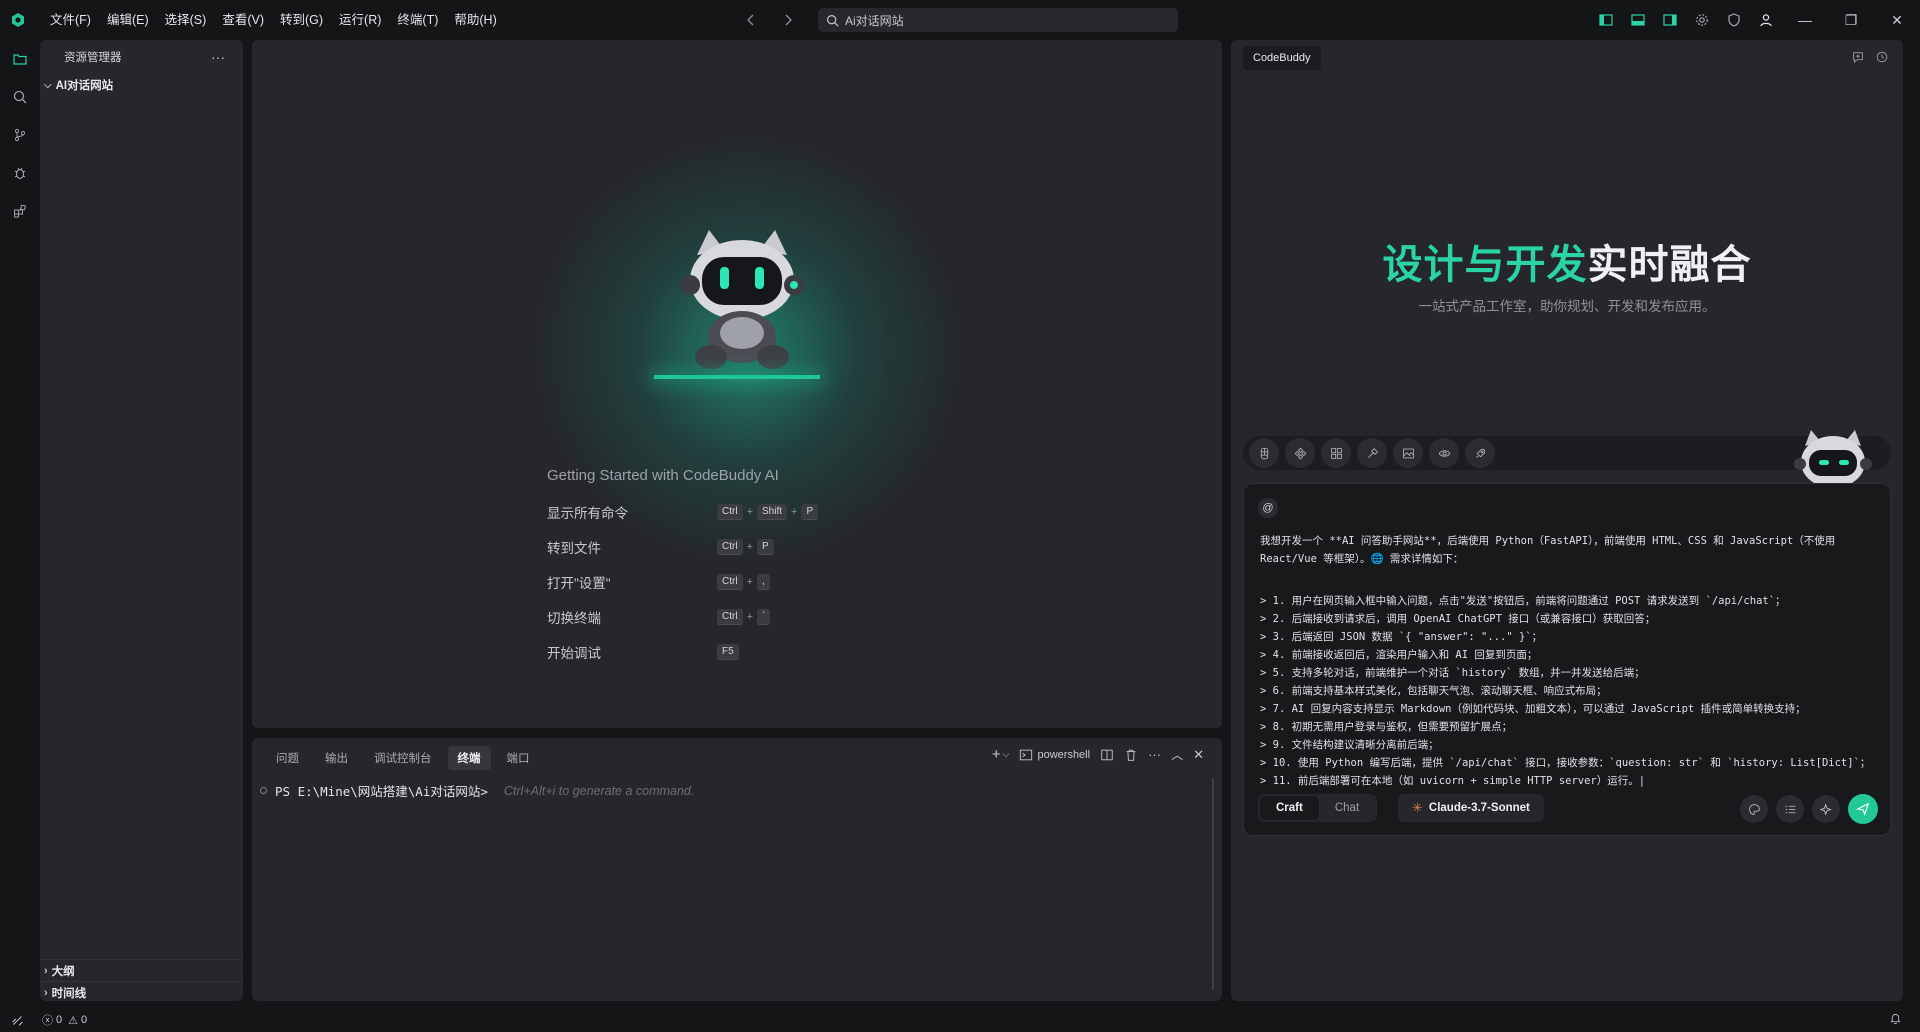  What do you see at coordinates (1480, 453) in the screenshot?
I see `deploy-rocket-icon` at bounding box center [1480, 453].